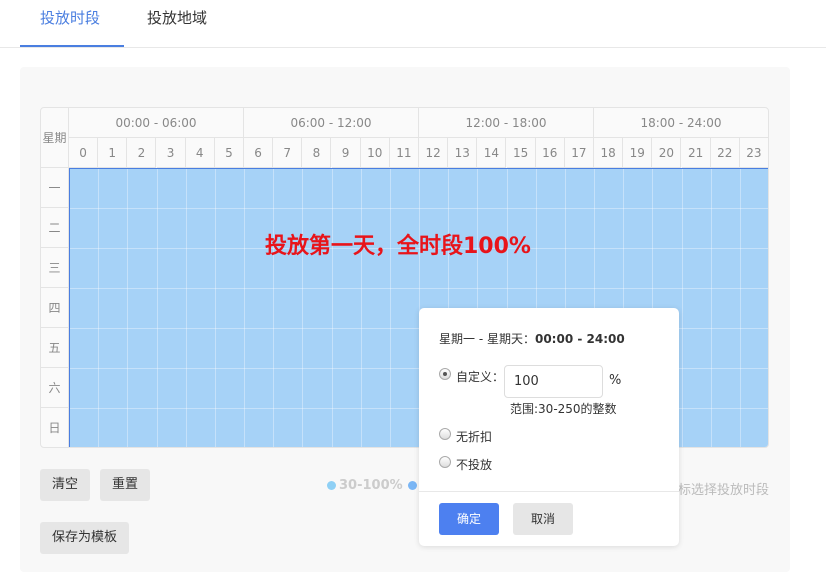 The height and width of the screenshot is (572, 826). Describe the element at coordinates (70, 28) in the screenshot. I see `tab-schedule: 投放时段` at that location.